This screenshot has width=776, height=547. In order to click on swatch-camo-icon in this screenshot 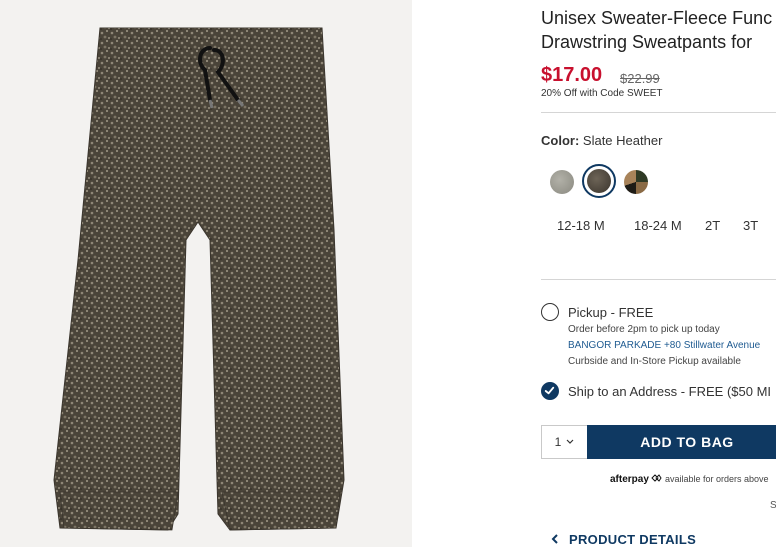, I will do `click(636, 182)`.